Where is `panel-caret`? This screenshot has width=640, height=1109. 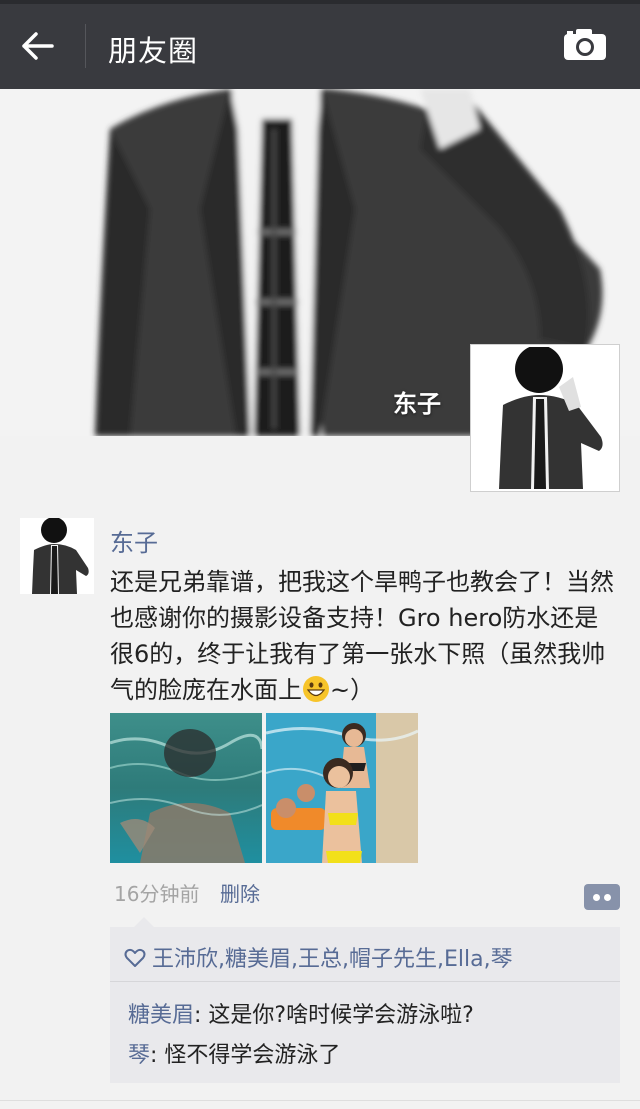 panel-caret is located at coordinates (144, 922).